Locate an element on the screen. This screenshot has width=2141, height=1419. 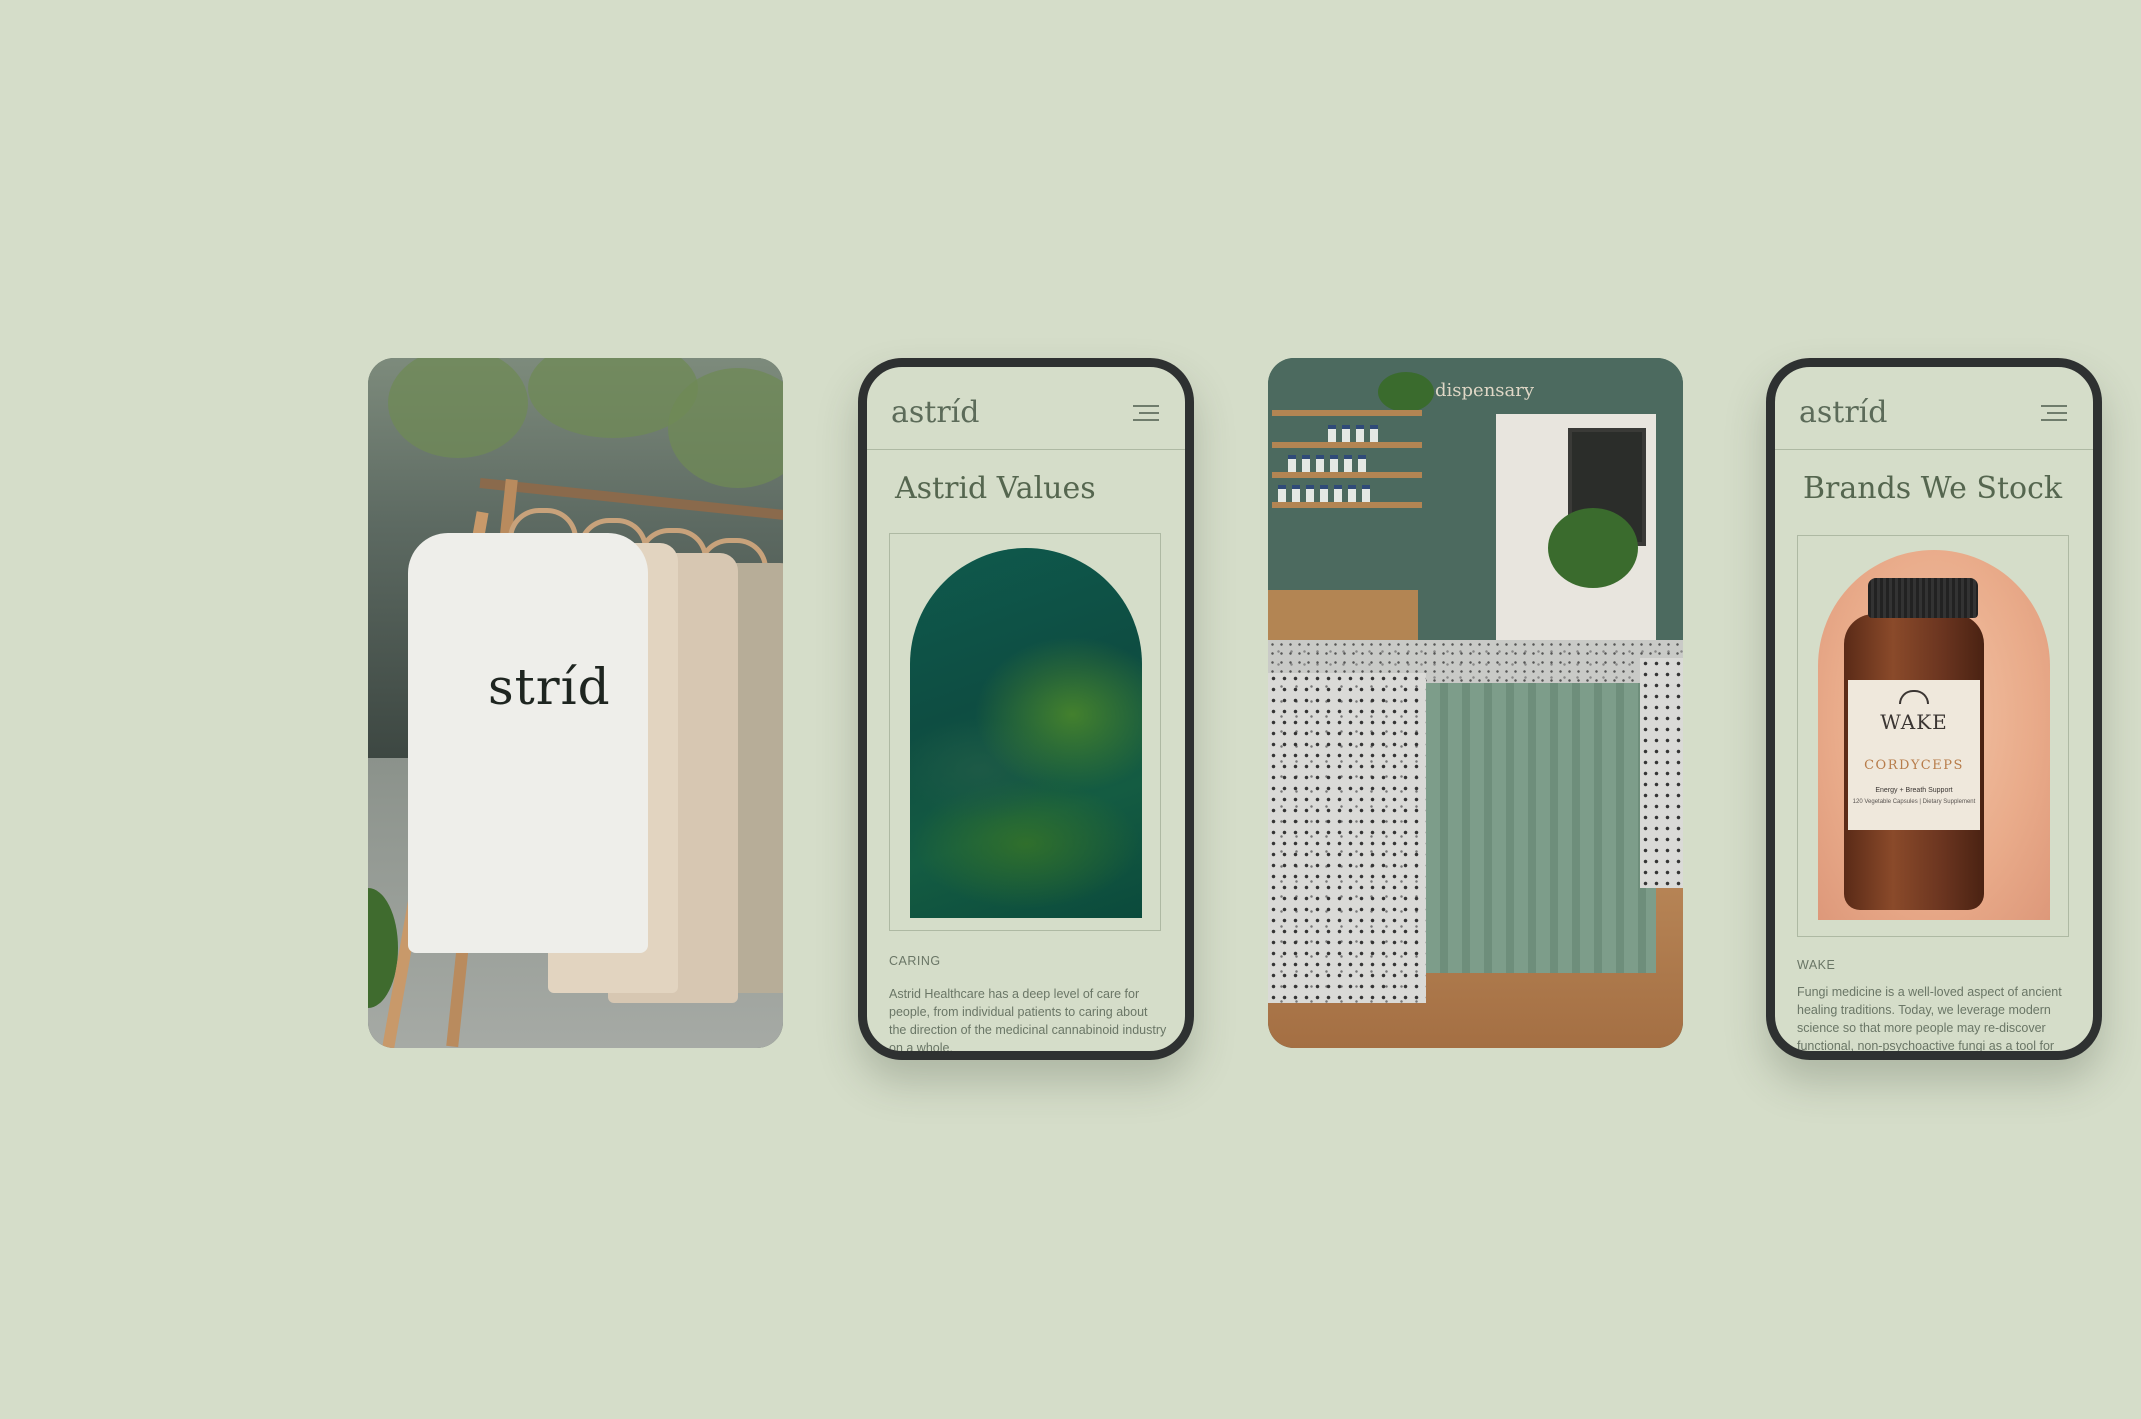
product-brand: WAKE is located at coordinates (1914, 722).